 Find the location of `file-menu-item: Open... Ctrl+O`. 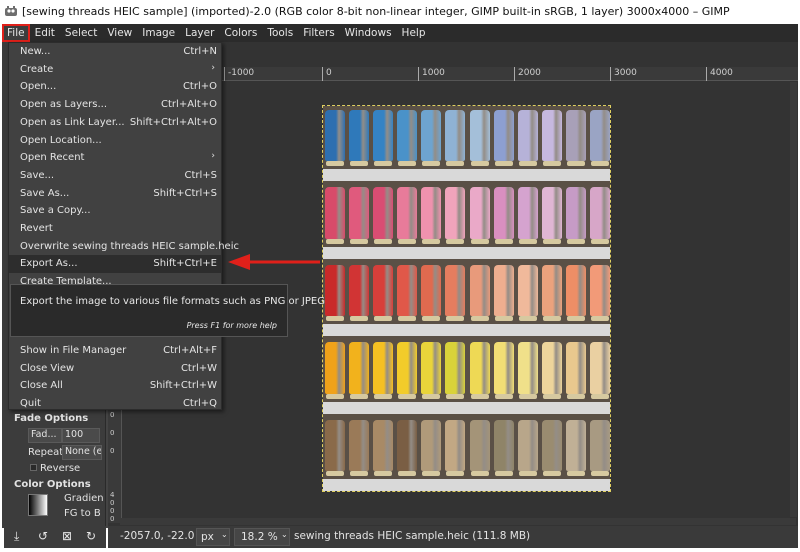

file-menu-item: Open... Ctrl+O is located at coordinates (115, 87).